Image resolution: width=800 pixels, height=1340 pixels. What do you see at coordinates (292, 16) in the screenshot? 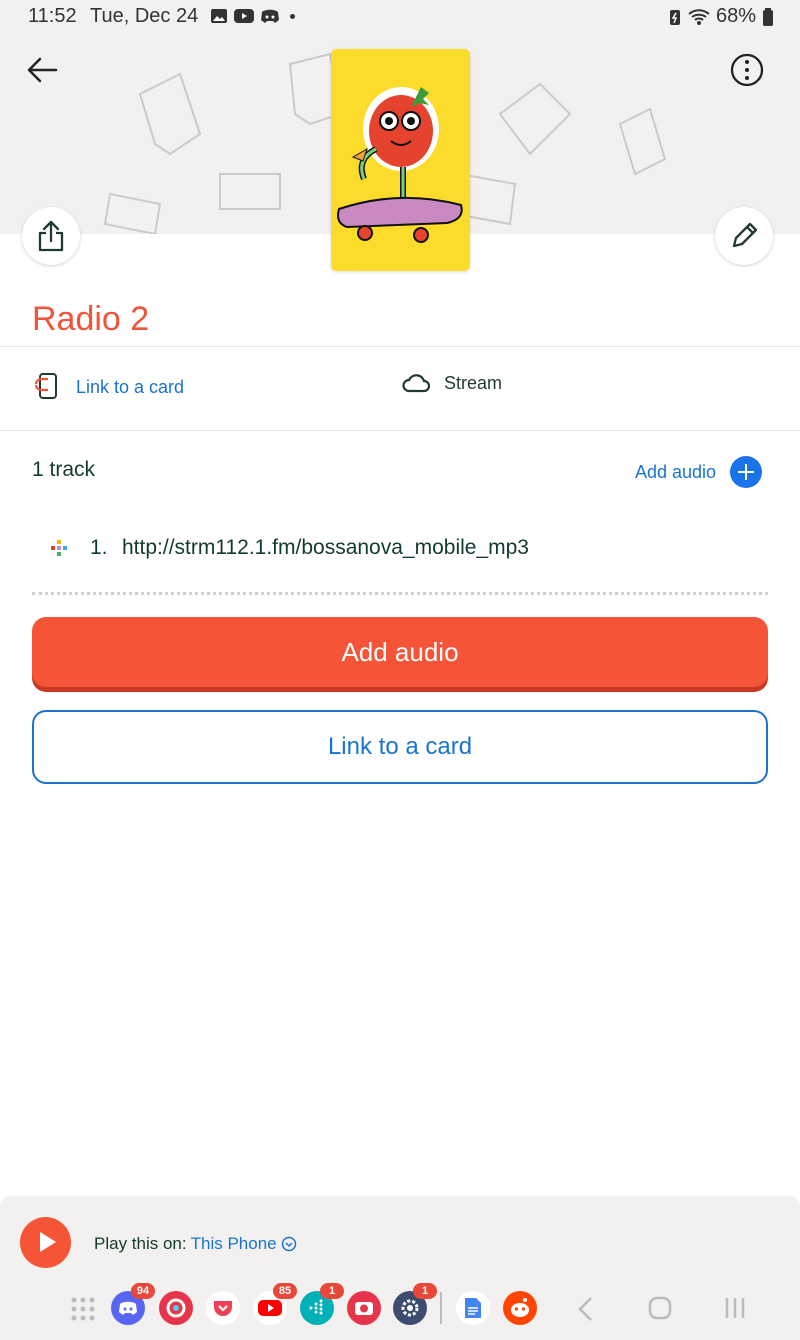
I see `more-notifications-dot` at bounding box center [292, 16].